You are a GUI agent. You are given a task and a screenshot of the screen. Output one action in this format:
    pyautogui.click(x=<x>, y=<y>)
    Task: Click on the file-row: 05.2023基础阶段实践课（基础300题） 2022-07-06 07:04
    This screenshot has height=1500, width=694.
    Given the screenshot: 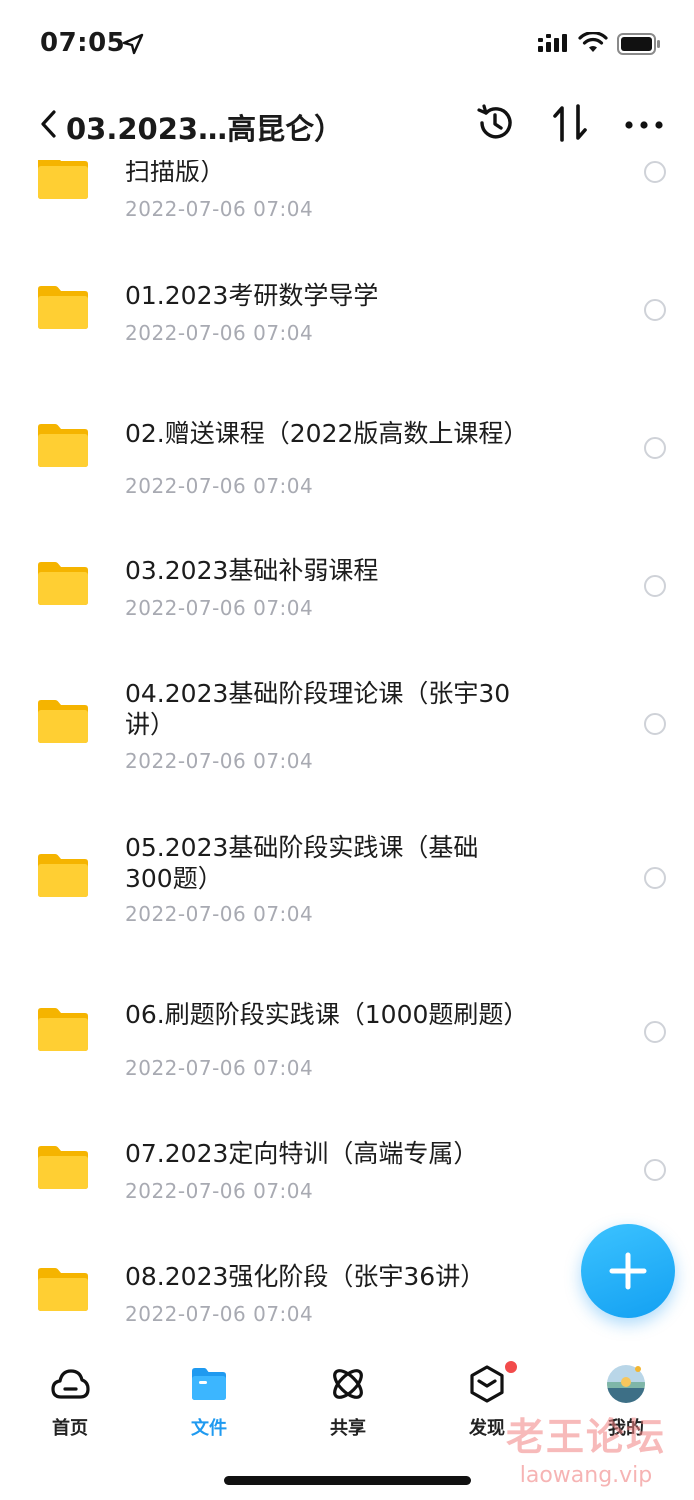 What is the action you would take?
    pyautogui.click(x=347, y=885)
    